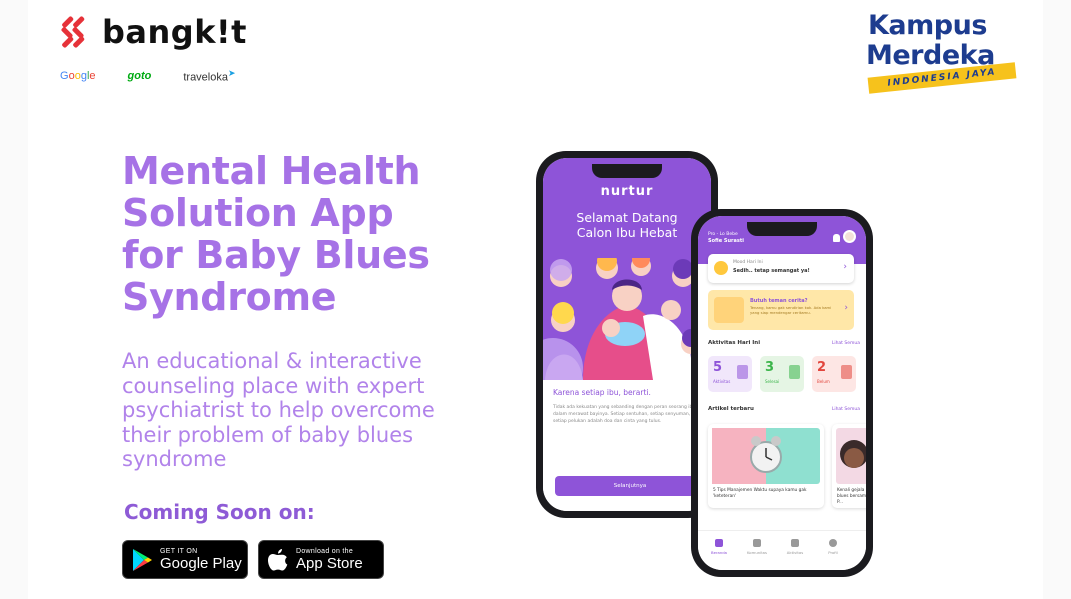 The width and height of the screenshot is (1071, 599). What do you see at coordinates (627, 319) in the screenshot?
I see `mothers-babies-illustration` at bounding box center [627, 319].